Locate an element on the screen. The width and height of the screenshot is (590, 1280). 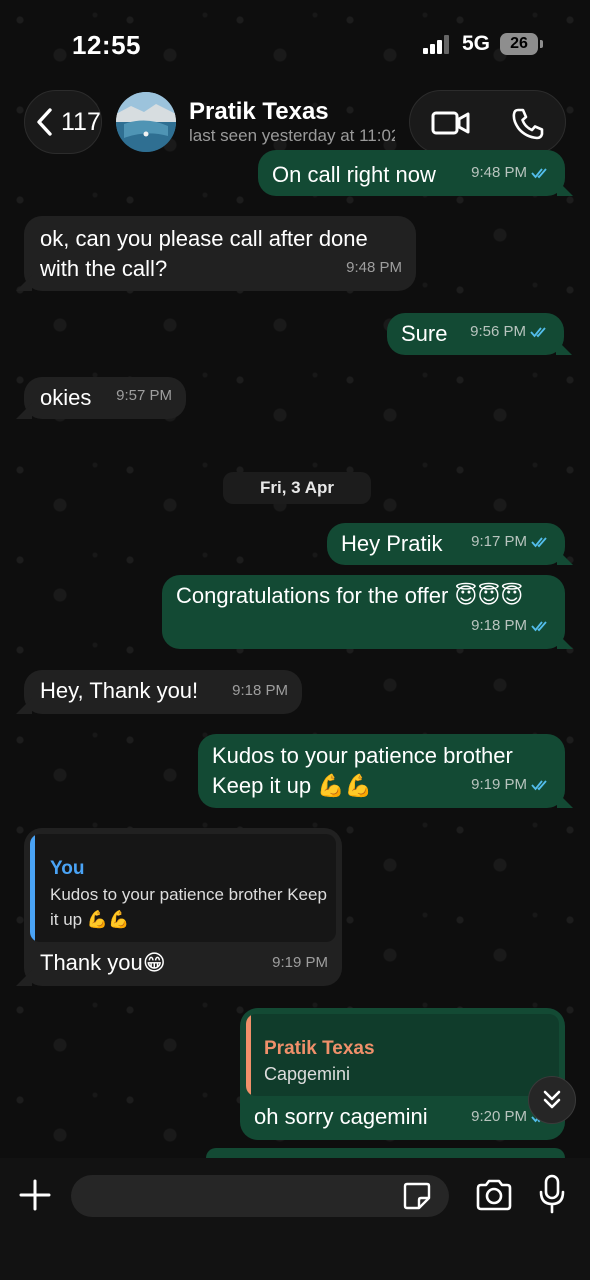
avatar-photo is located at coordinates (146, 122).